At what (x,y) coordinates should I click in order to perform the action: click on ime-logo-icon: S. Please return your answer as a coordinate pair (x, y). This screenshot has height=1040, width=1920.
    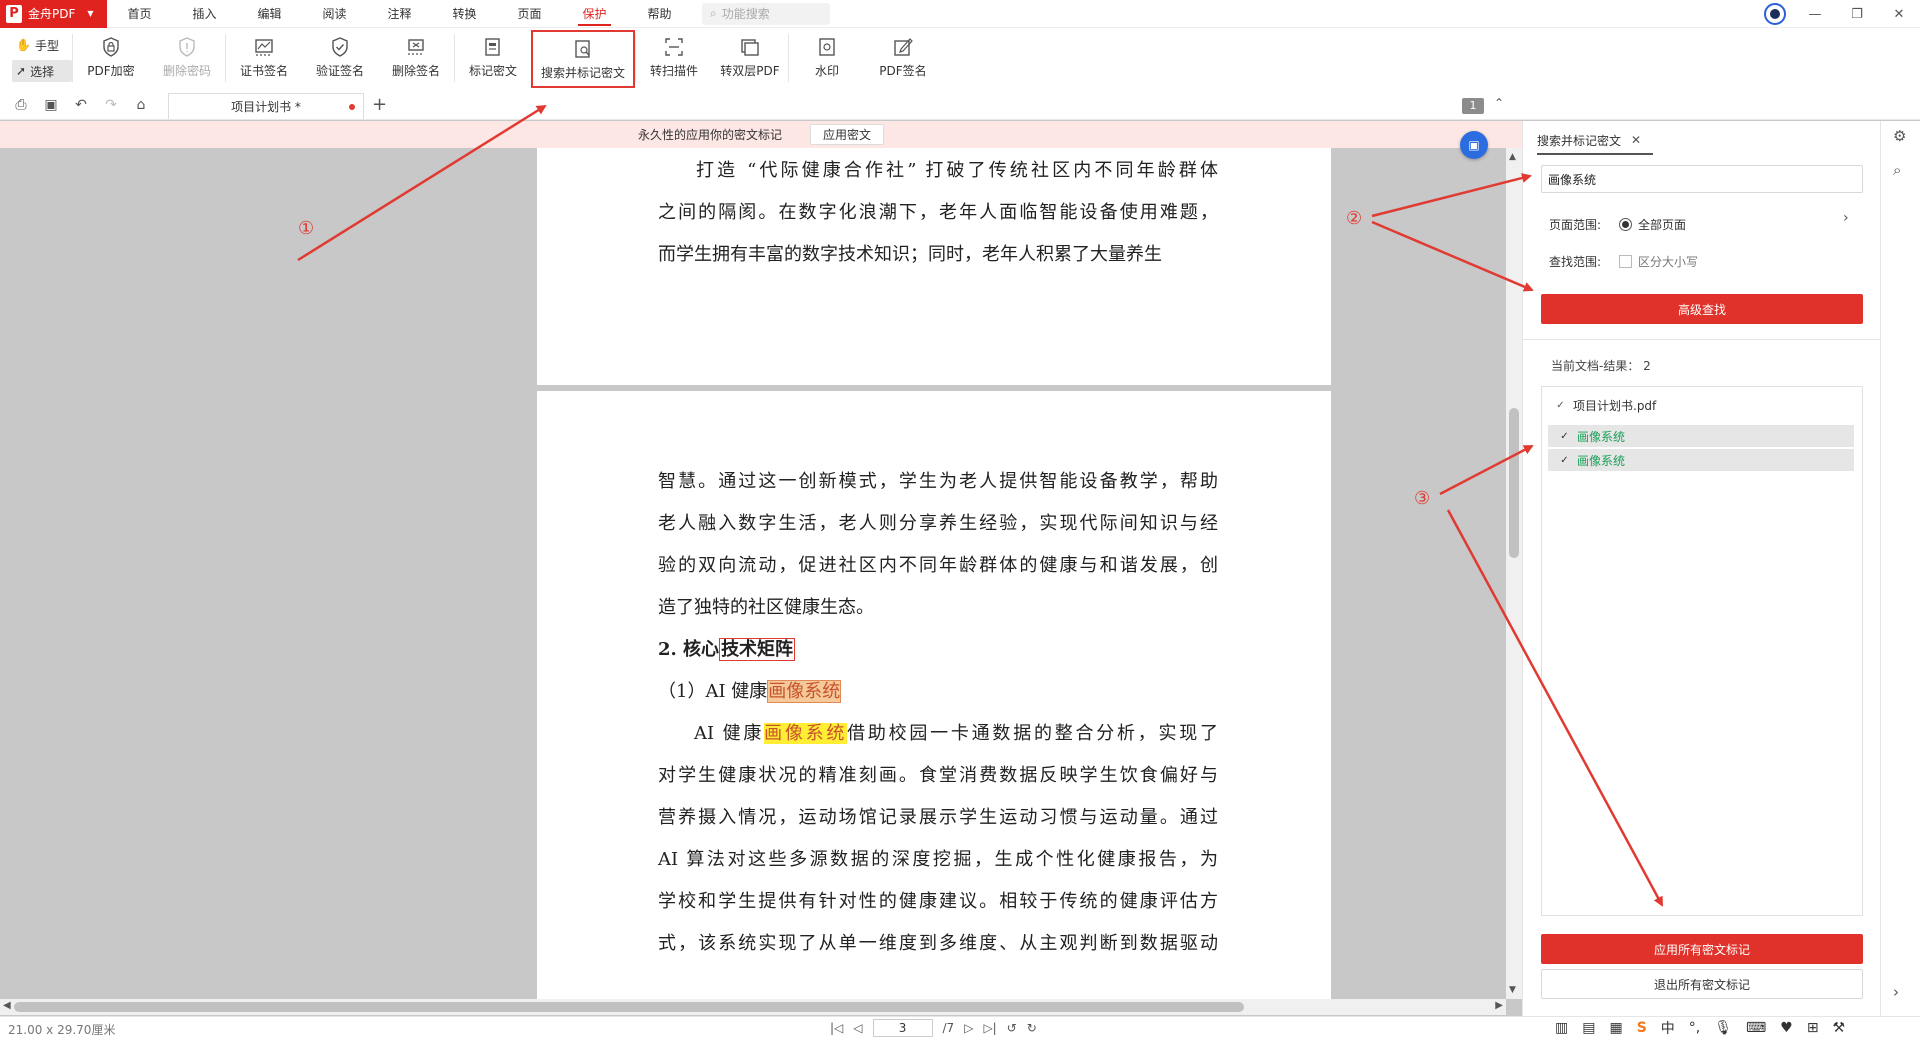
    Looking at the image, I should click on (1642, 1028).